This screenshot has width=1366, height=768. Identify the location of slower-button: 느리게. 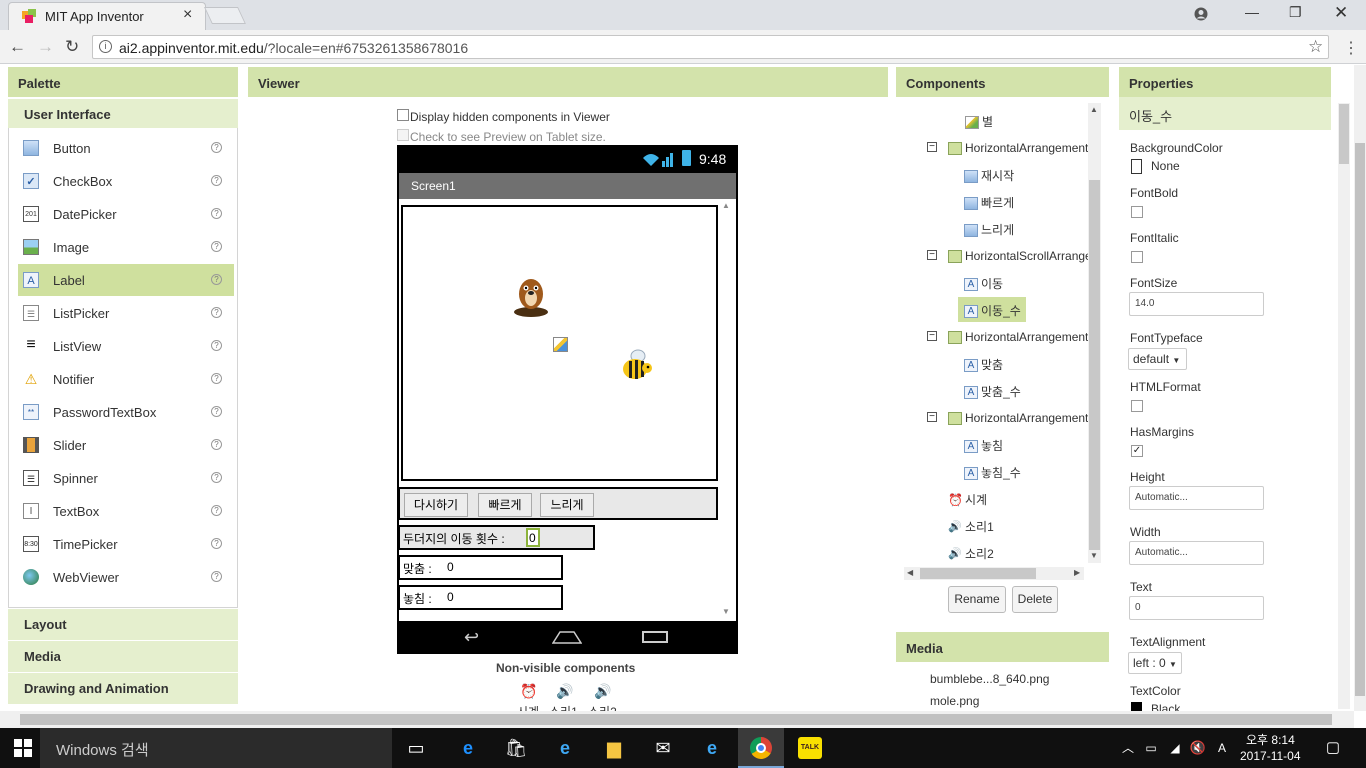
(567, 505).